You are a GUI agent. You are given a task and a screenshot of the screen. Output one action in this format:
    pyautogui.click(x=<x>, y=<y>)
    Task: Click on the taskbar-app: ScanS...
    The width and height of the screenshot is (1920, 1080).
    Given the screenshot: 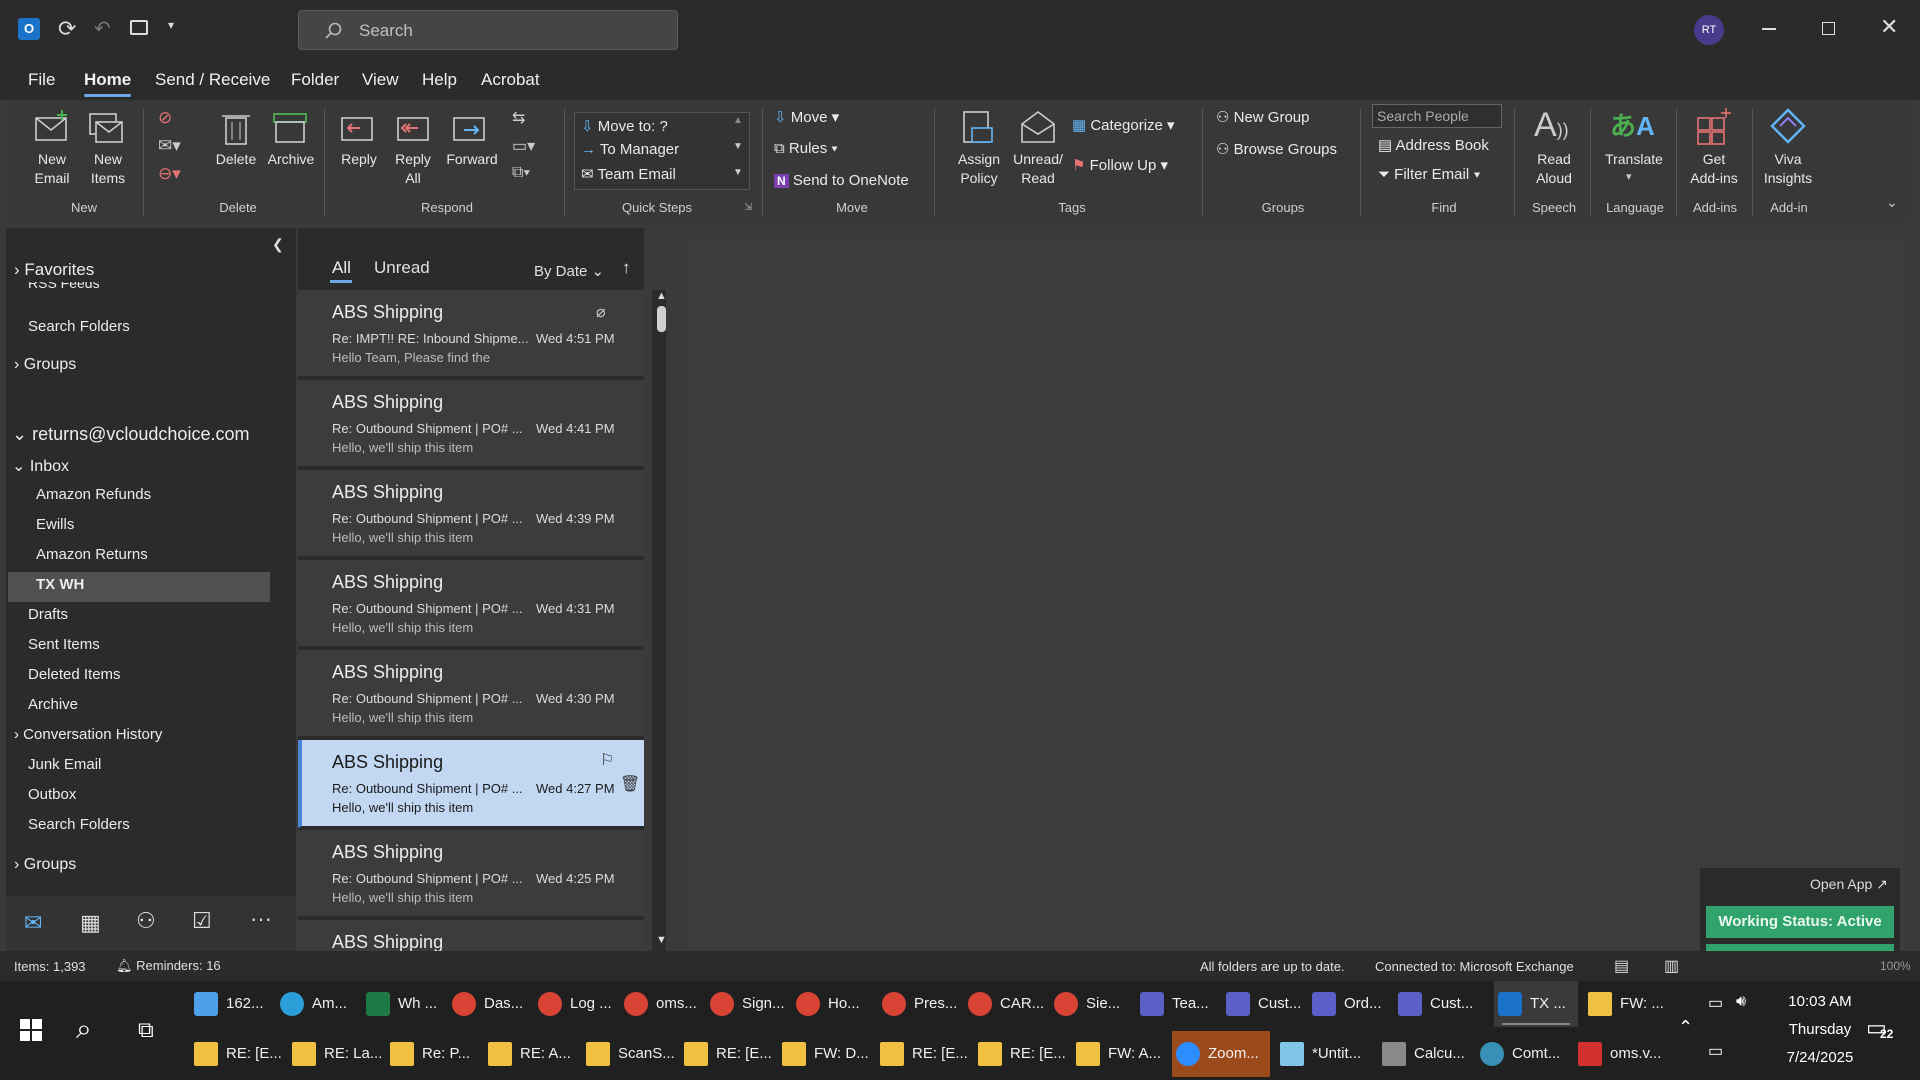 What is the action you would take?
    pyautogui.click(x=628, y=1054)
    